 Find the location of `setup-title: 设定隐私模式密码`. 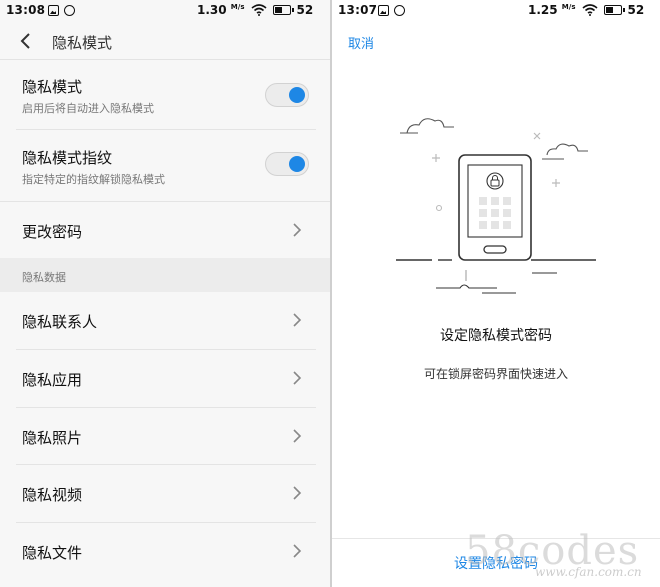

setup-title: 设定隐私模式密码 is located at coordinates (496, 336).